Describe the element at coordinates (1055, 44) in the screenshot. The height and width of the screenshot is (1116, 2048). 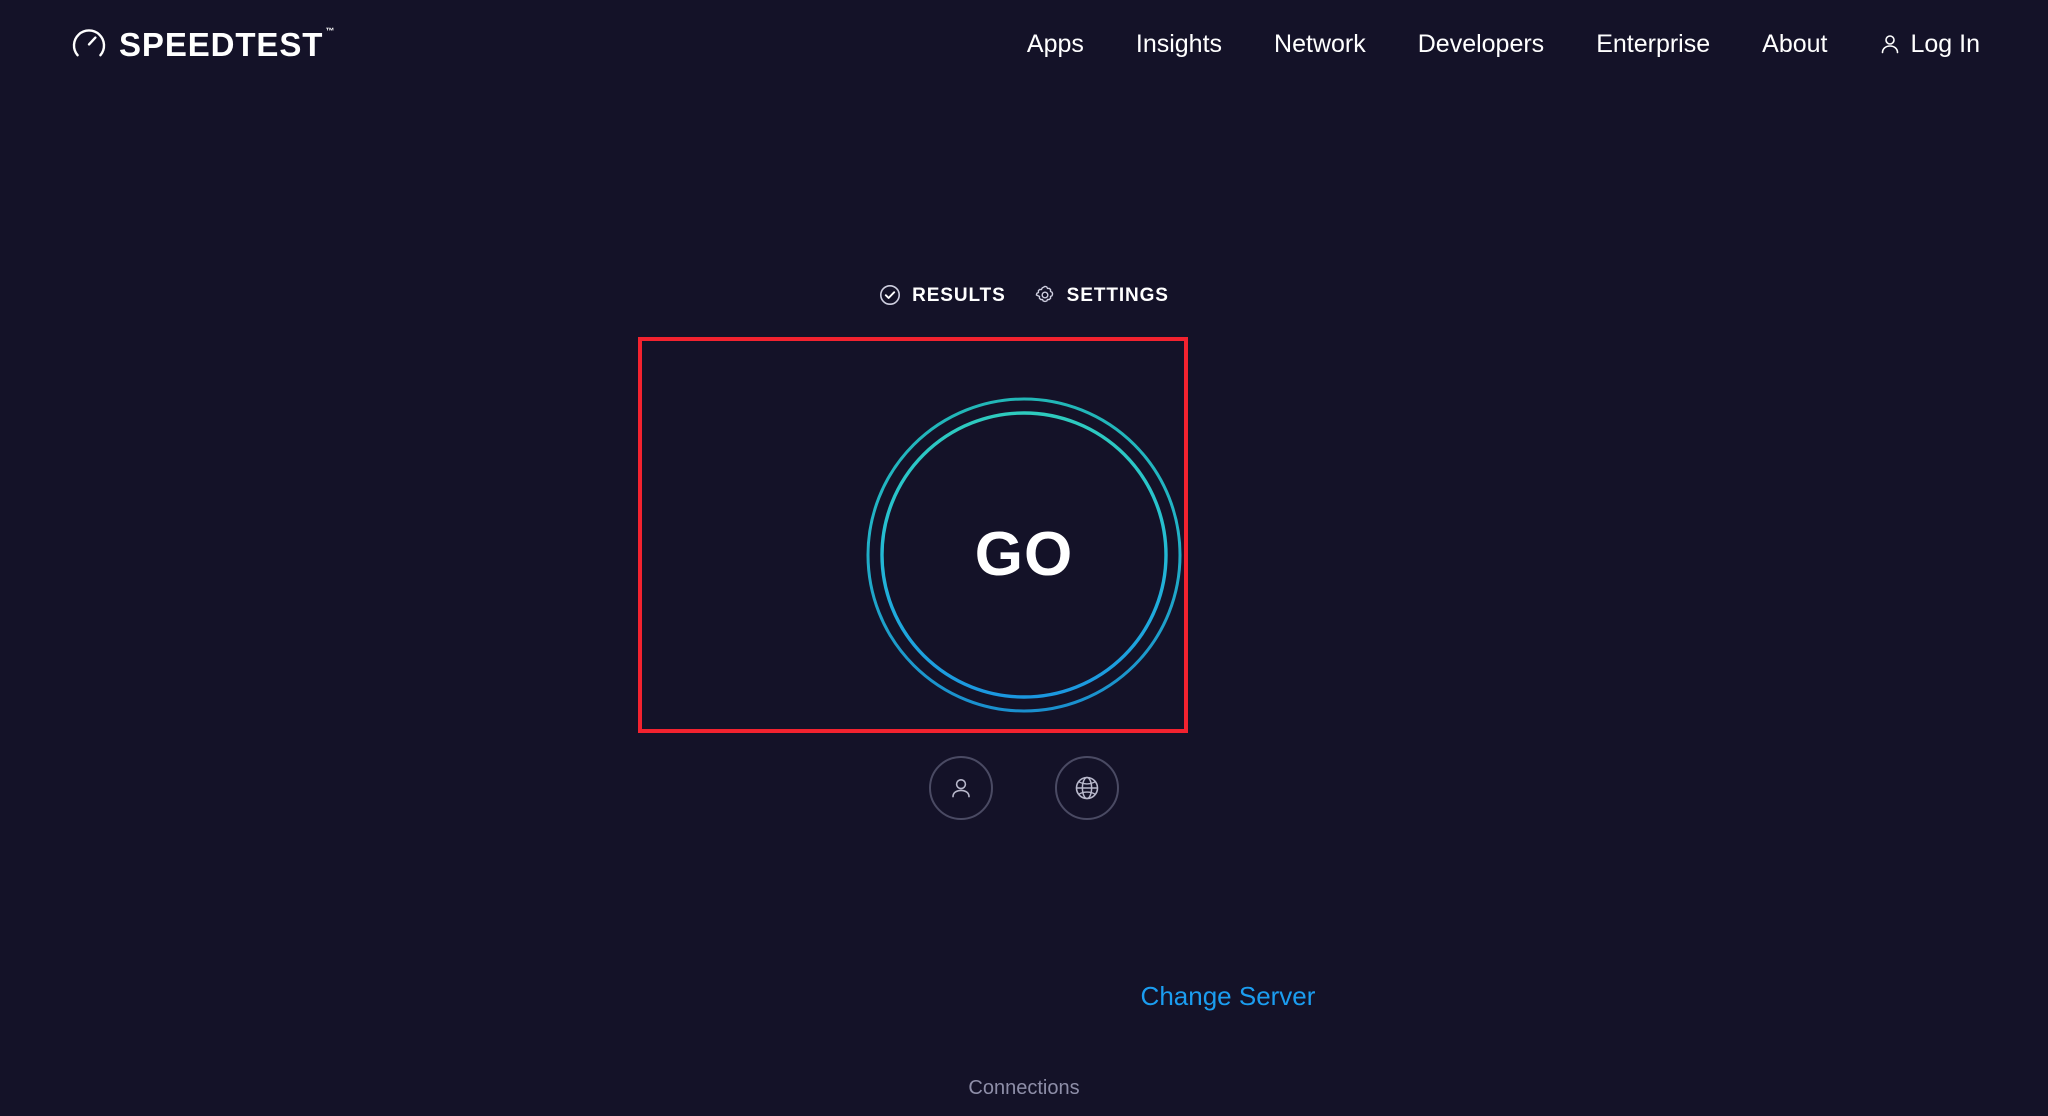
I see `nav-item-apps: Apps` at that location.